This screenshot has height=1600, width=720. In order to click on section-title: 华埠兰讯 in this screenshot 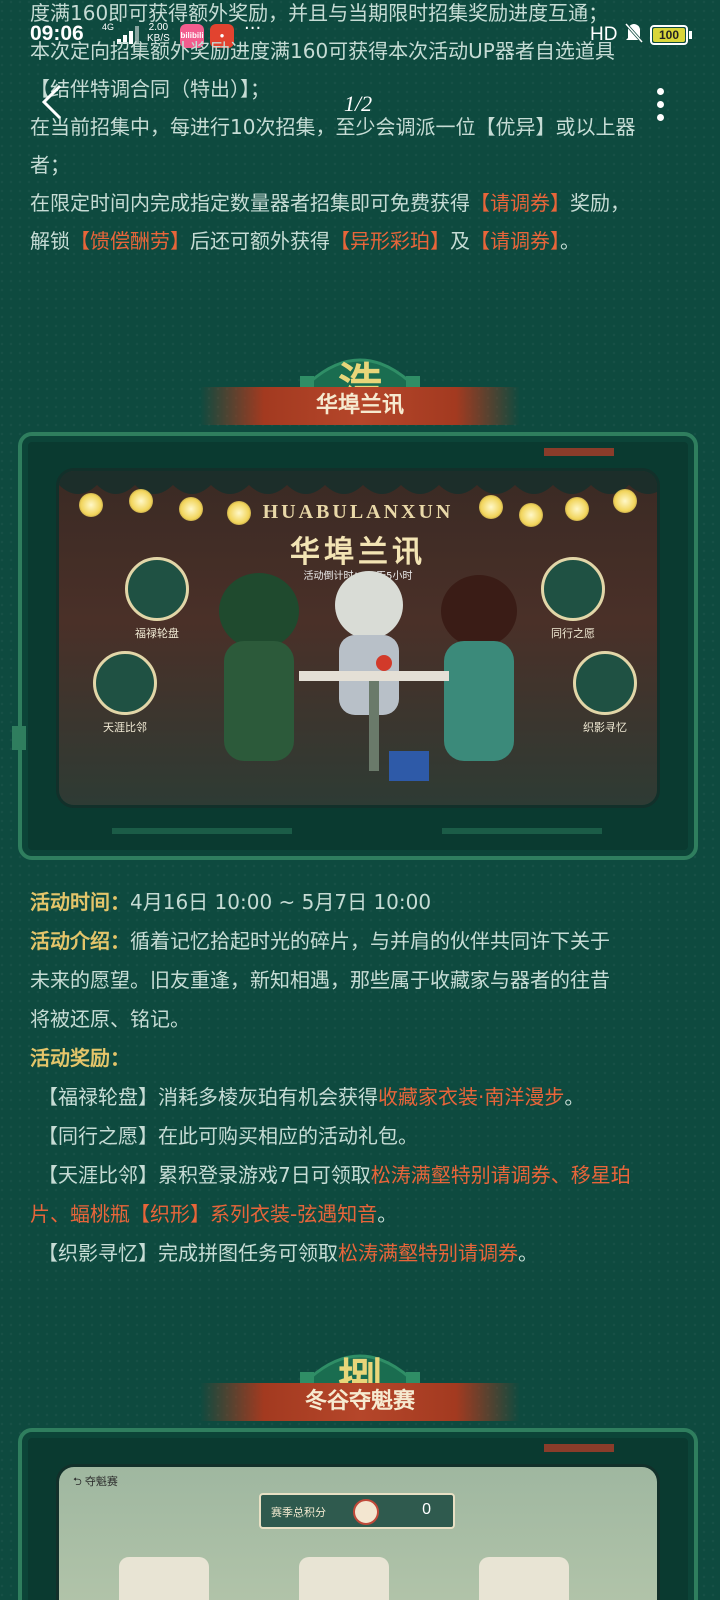, I will do `click(359, 405)`.